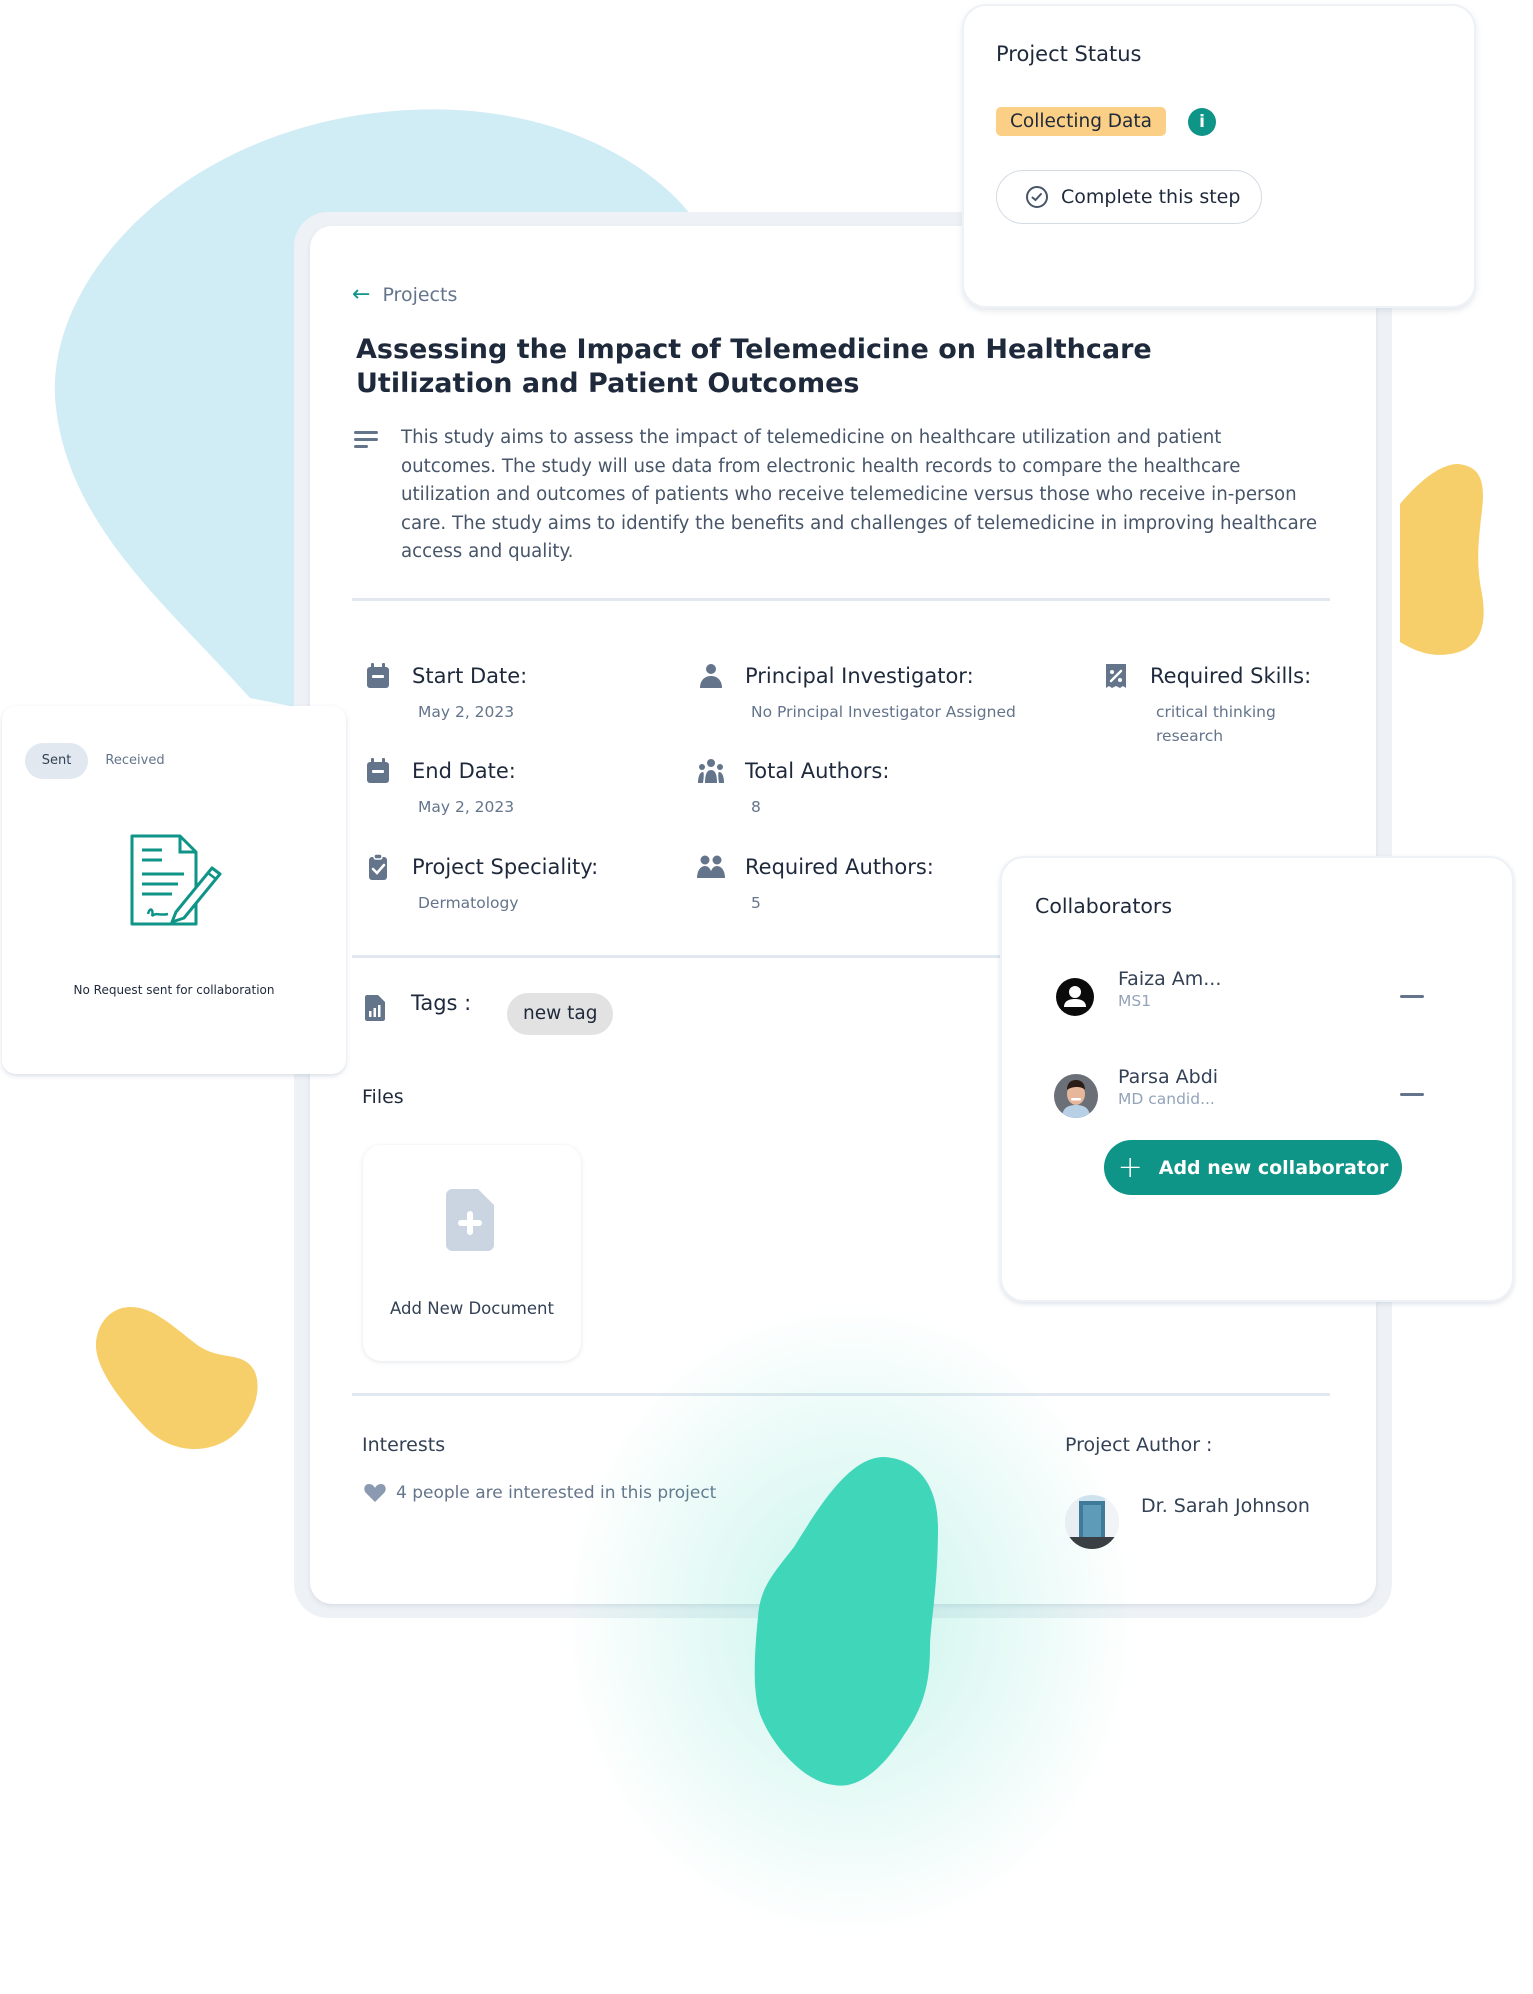 The image size is (1533, 1994). What do you see at coordinates (383, 1097) in the screenshot?
I see `files-label: Files` at bounding box center [383, 1097].